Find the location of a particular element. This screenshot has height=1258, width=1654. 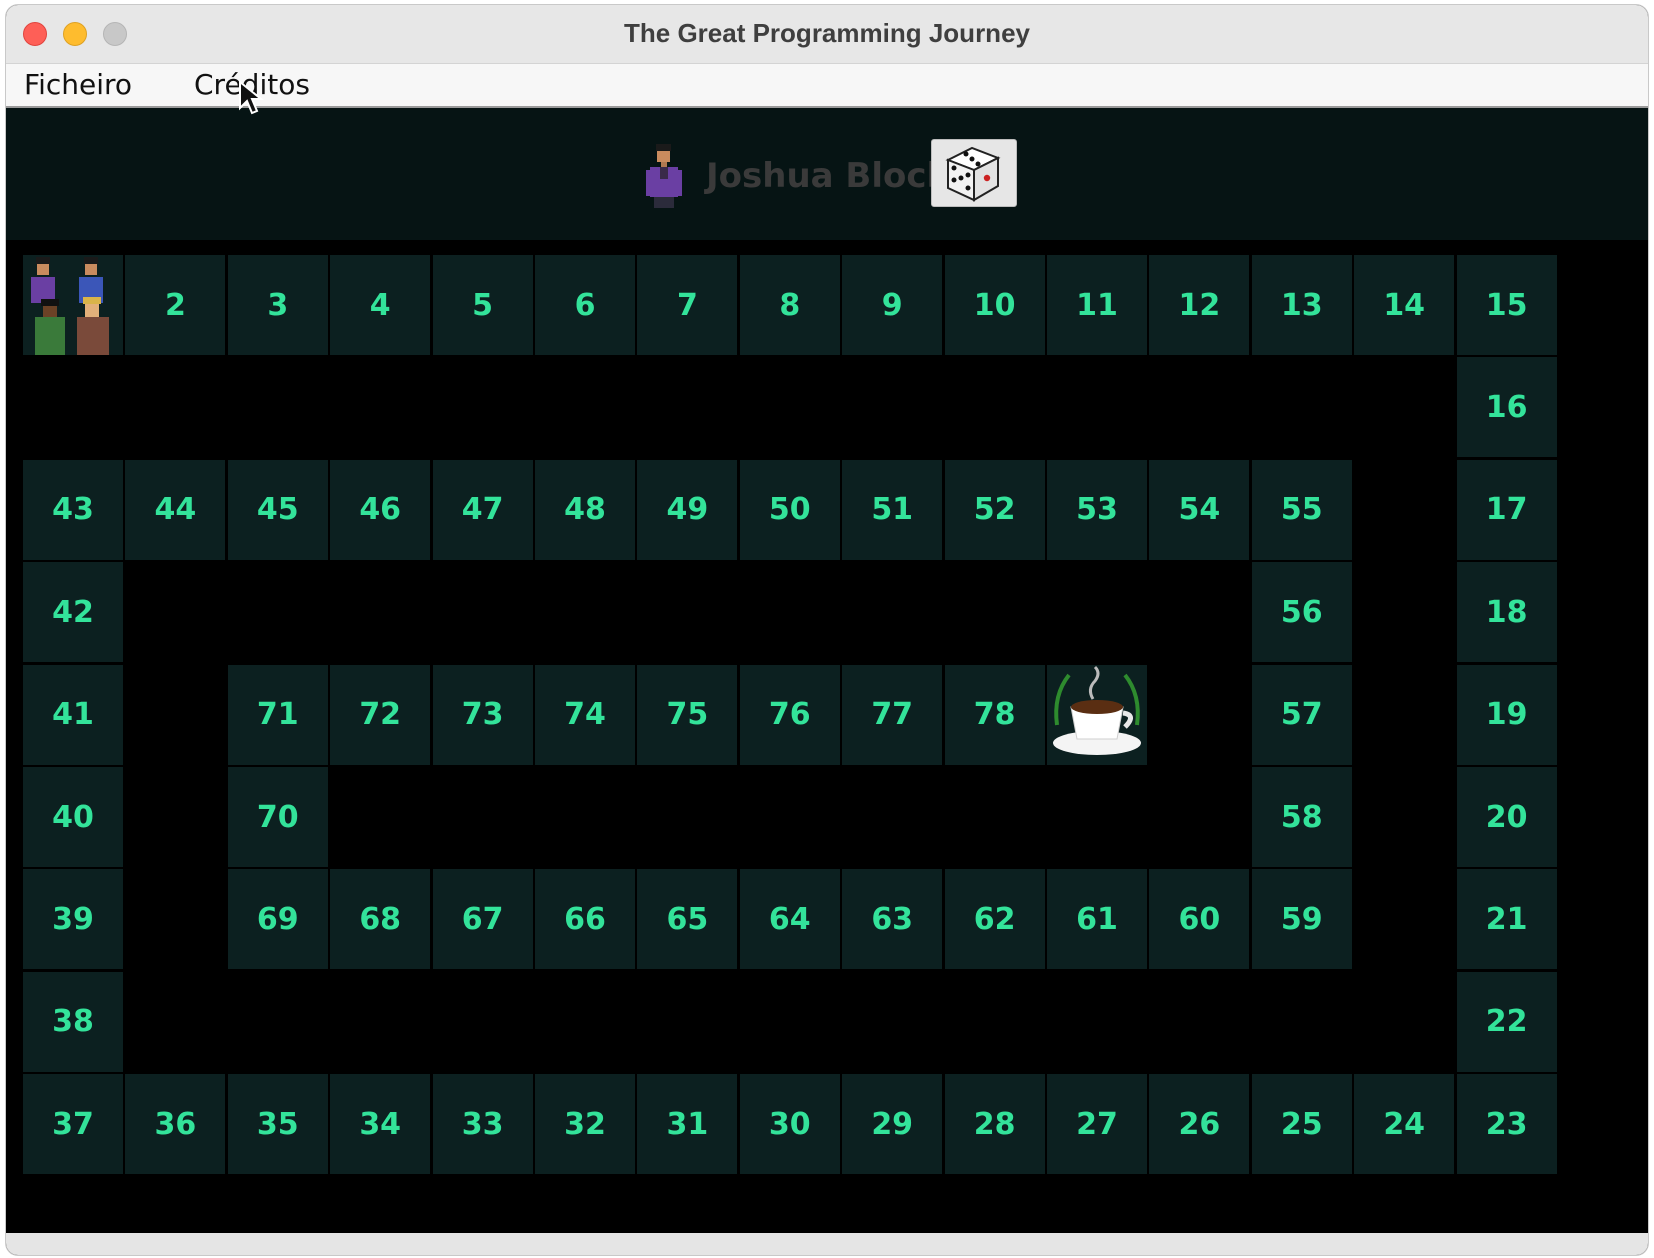

board-cell: 59 is located at coordinates (1301, 919).